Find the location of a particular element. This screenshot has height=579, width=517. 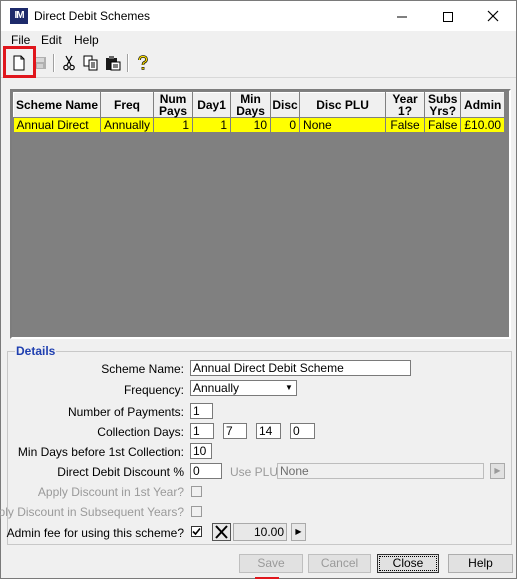

column-header: Freq is located at coordinates (127, 105).